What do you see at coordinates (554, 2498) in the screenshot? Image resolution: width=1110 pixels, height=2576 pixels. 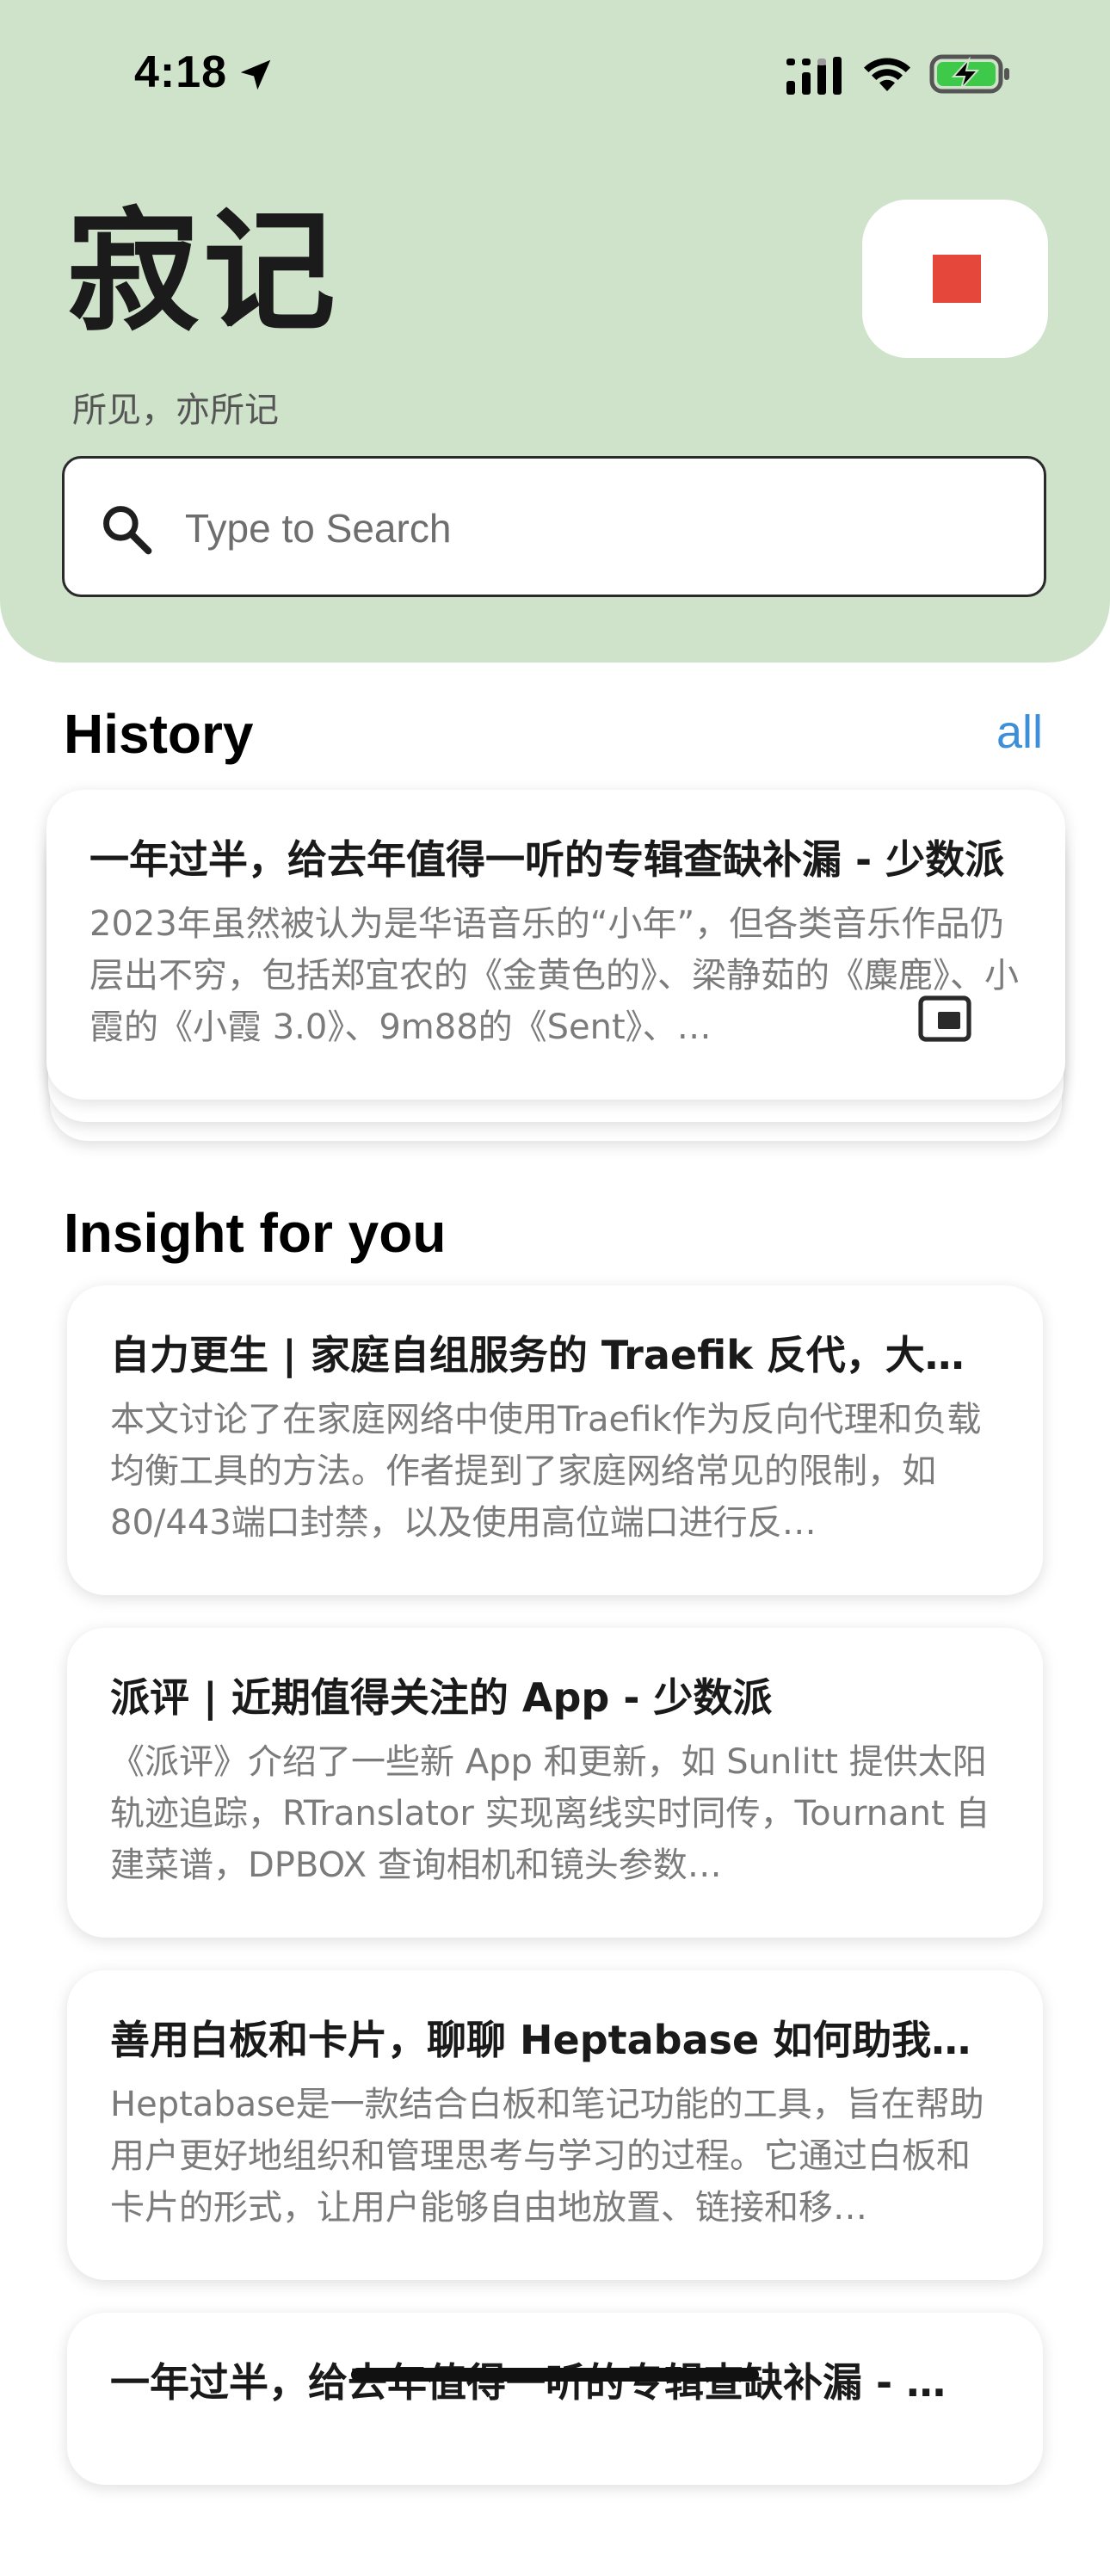 I see `insight-card-summary` at bounding box center [554, 2498].